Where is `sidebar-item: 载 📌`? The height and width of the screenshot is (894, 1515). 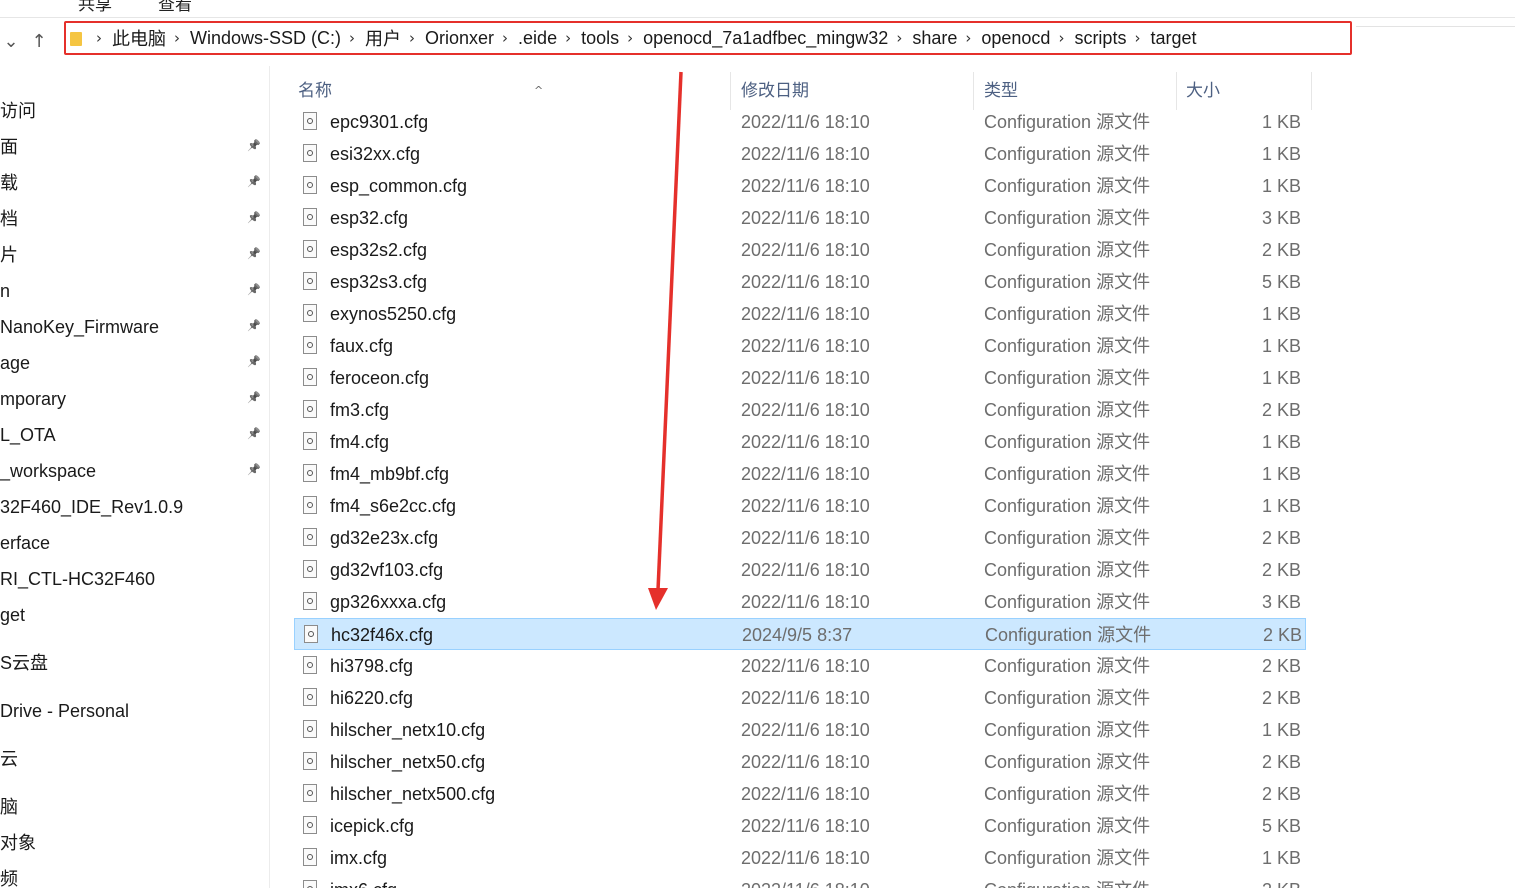 sidebar-item: 载 📌 is located at coordinates (135, 183).